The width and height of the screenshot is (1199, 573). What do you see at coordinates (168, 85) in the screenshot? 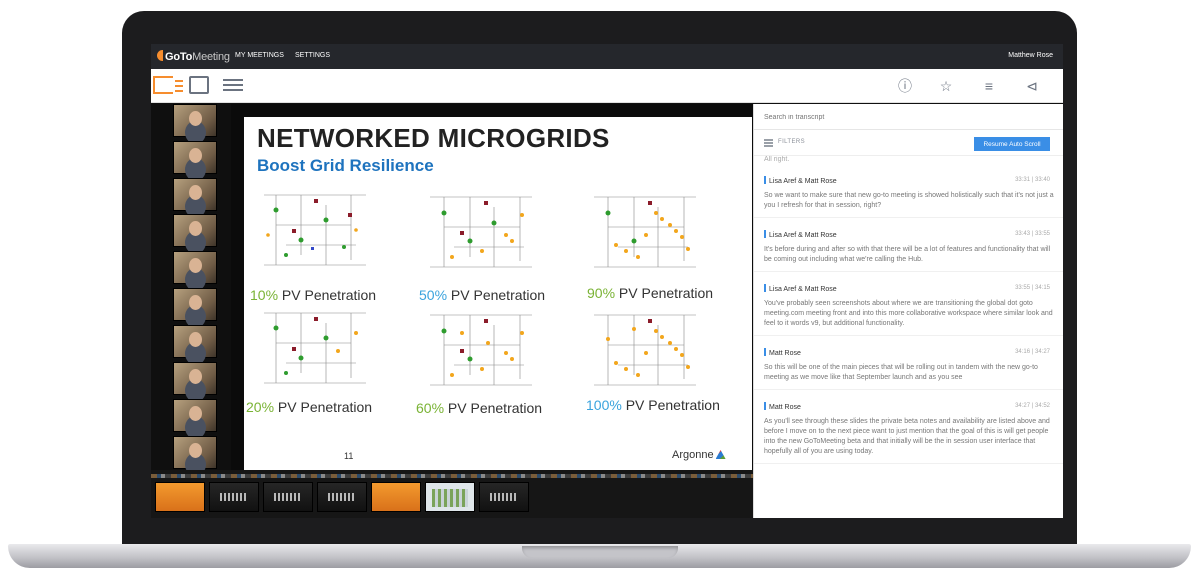
I see `layout-sidebar-icon` at bounding box center [168, 85].